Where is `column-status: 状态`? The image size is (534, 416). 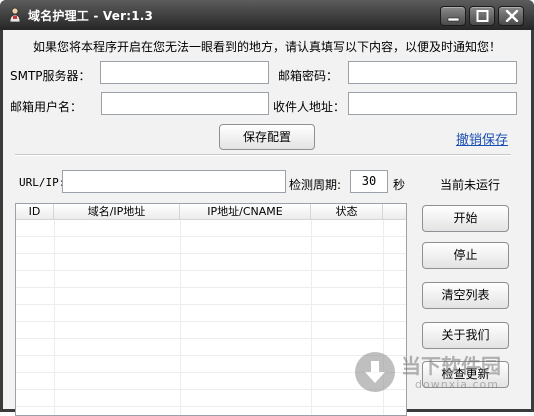
column-status: 状态 is located at coordinates (347, 212).